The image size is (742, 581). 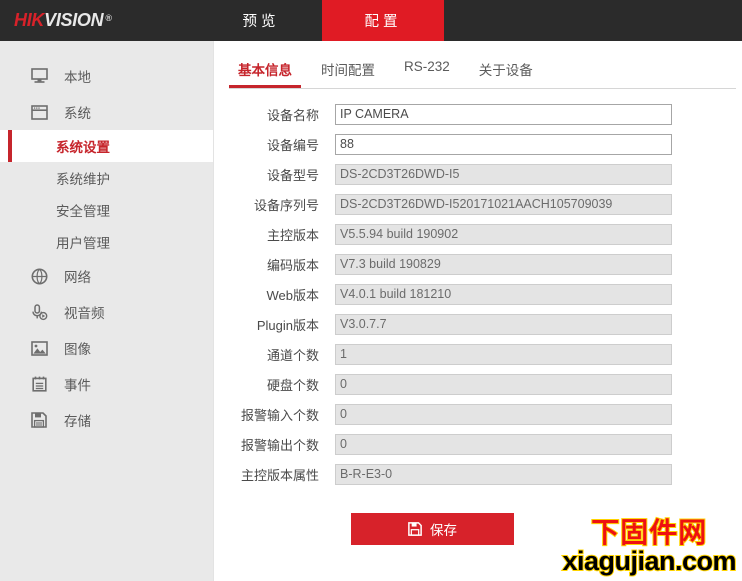 I want to click on label-disk-count: 硬盘个数, so click(x=292, y=385).